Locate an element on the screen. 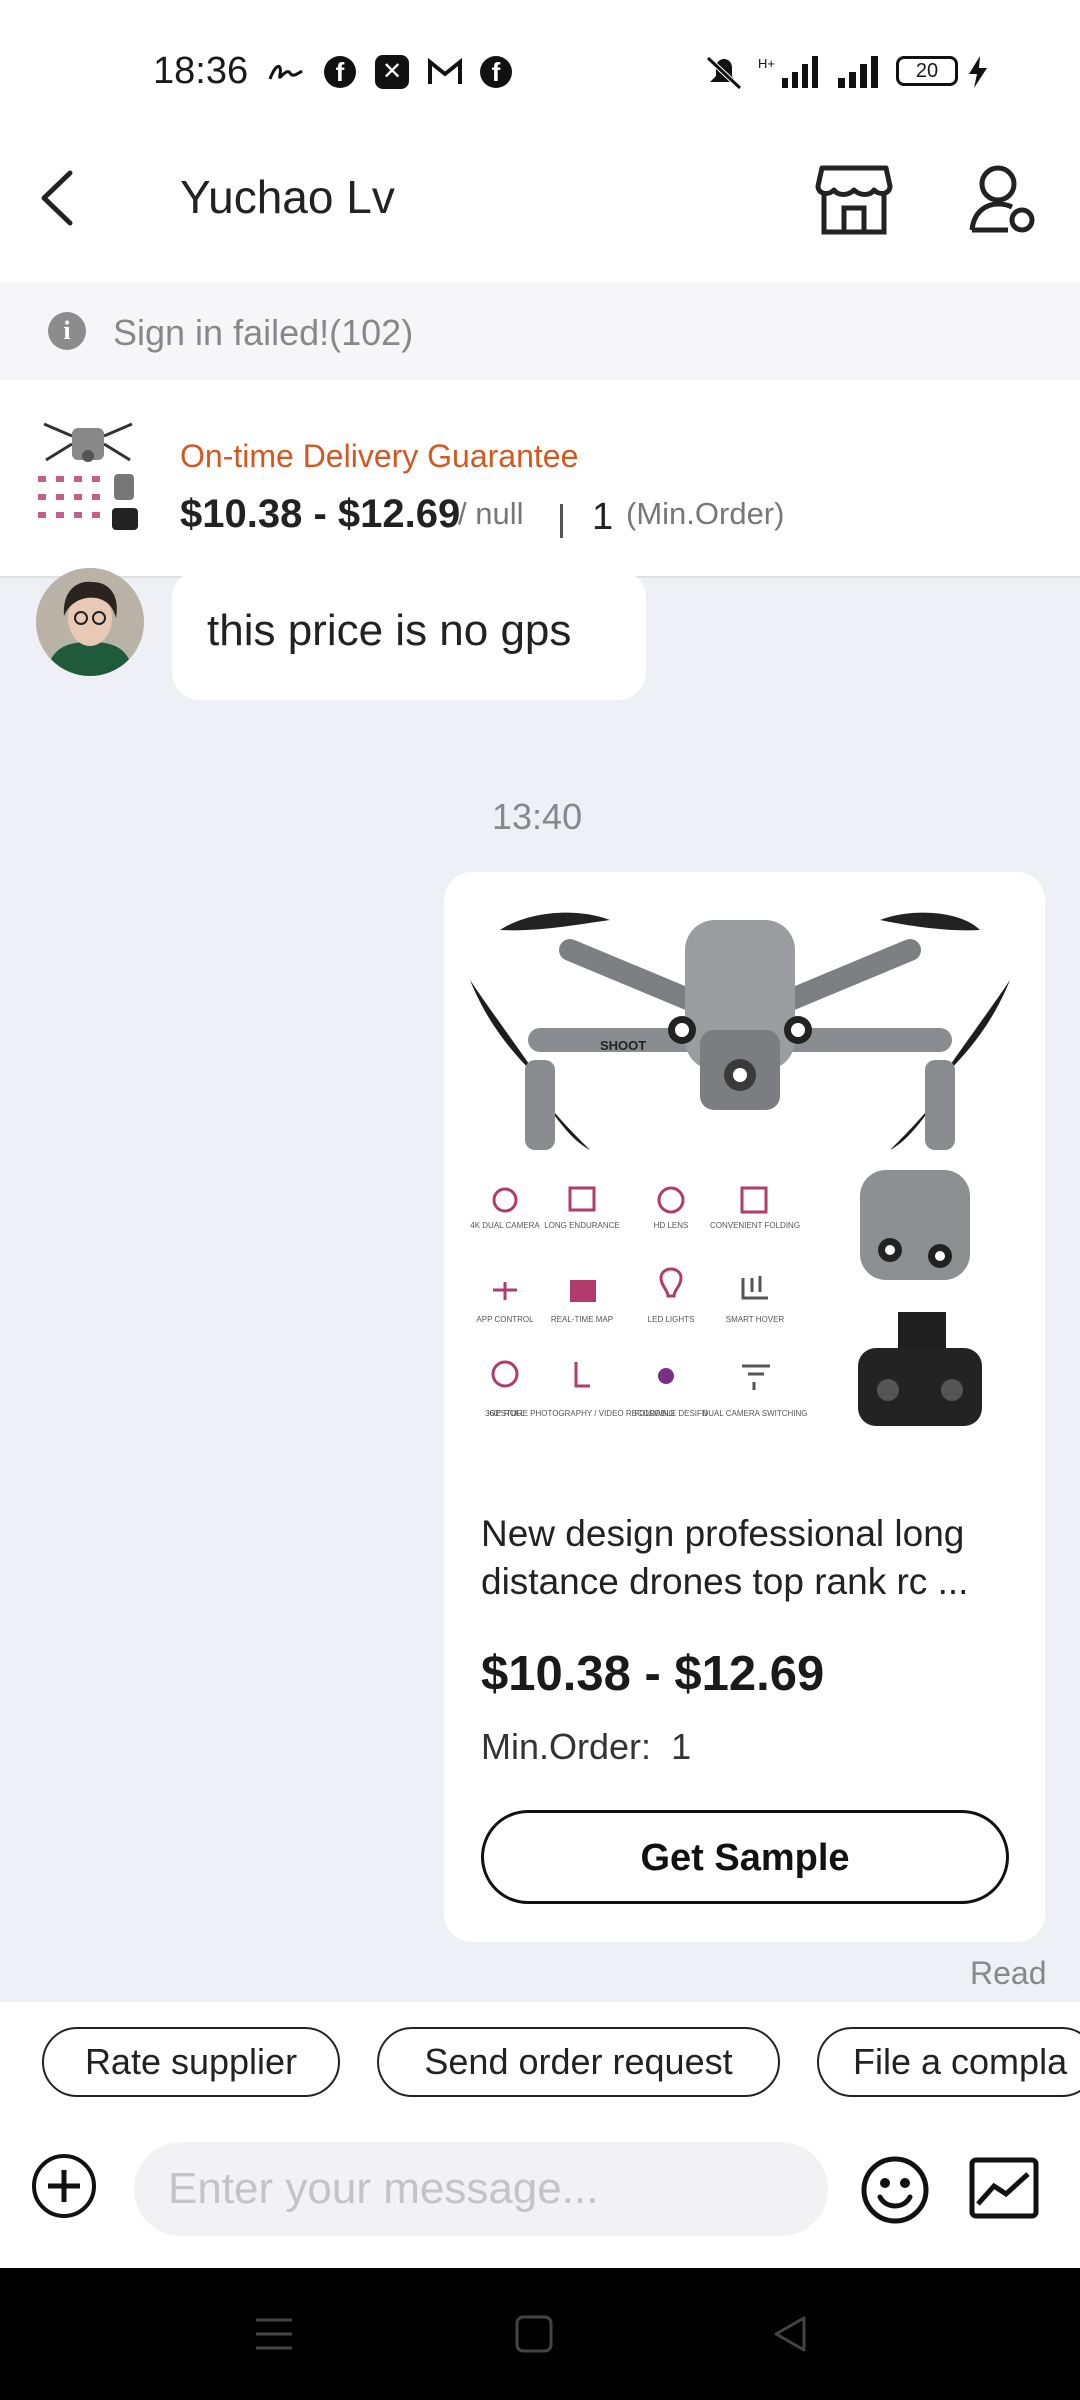 This screenshot has height=2400, width=1080. product-thumbnail is located at coordinates (88, 473).